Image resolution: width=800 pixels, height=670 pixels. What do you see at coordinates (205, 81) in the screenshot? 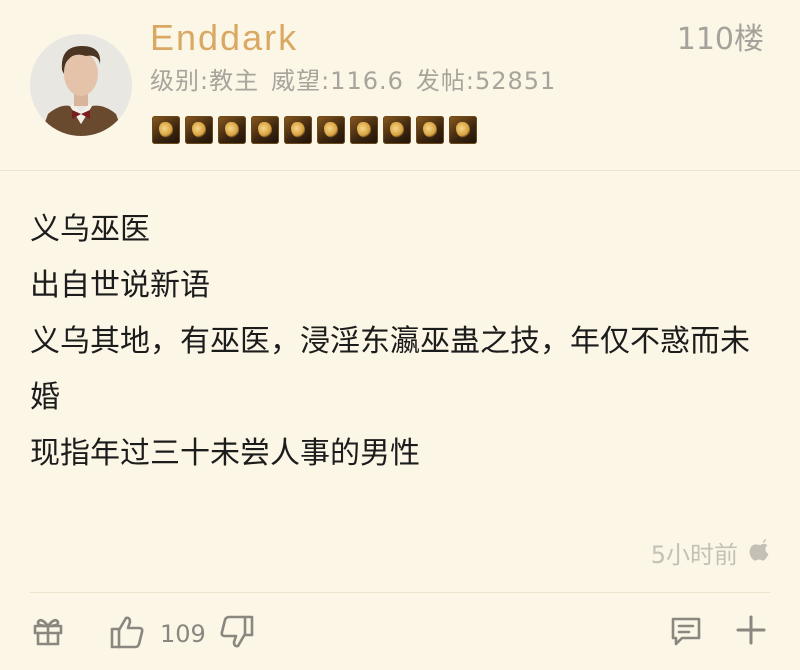
I see `user-level: 级别:教主` at bounding box center [205, 81].